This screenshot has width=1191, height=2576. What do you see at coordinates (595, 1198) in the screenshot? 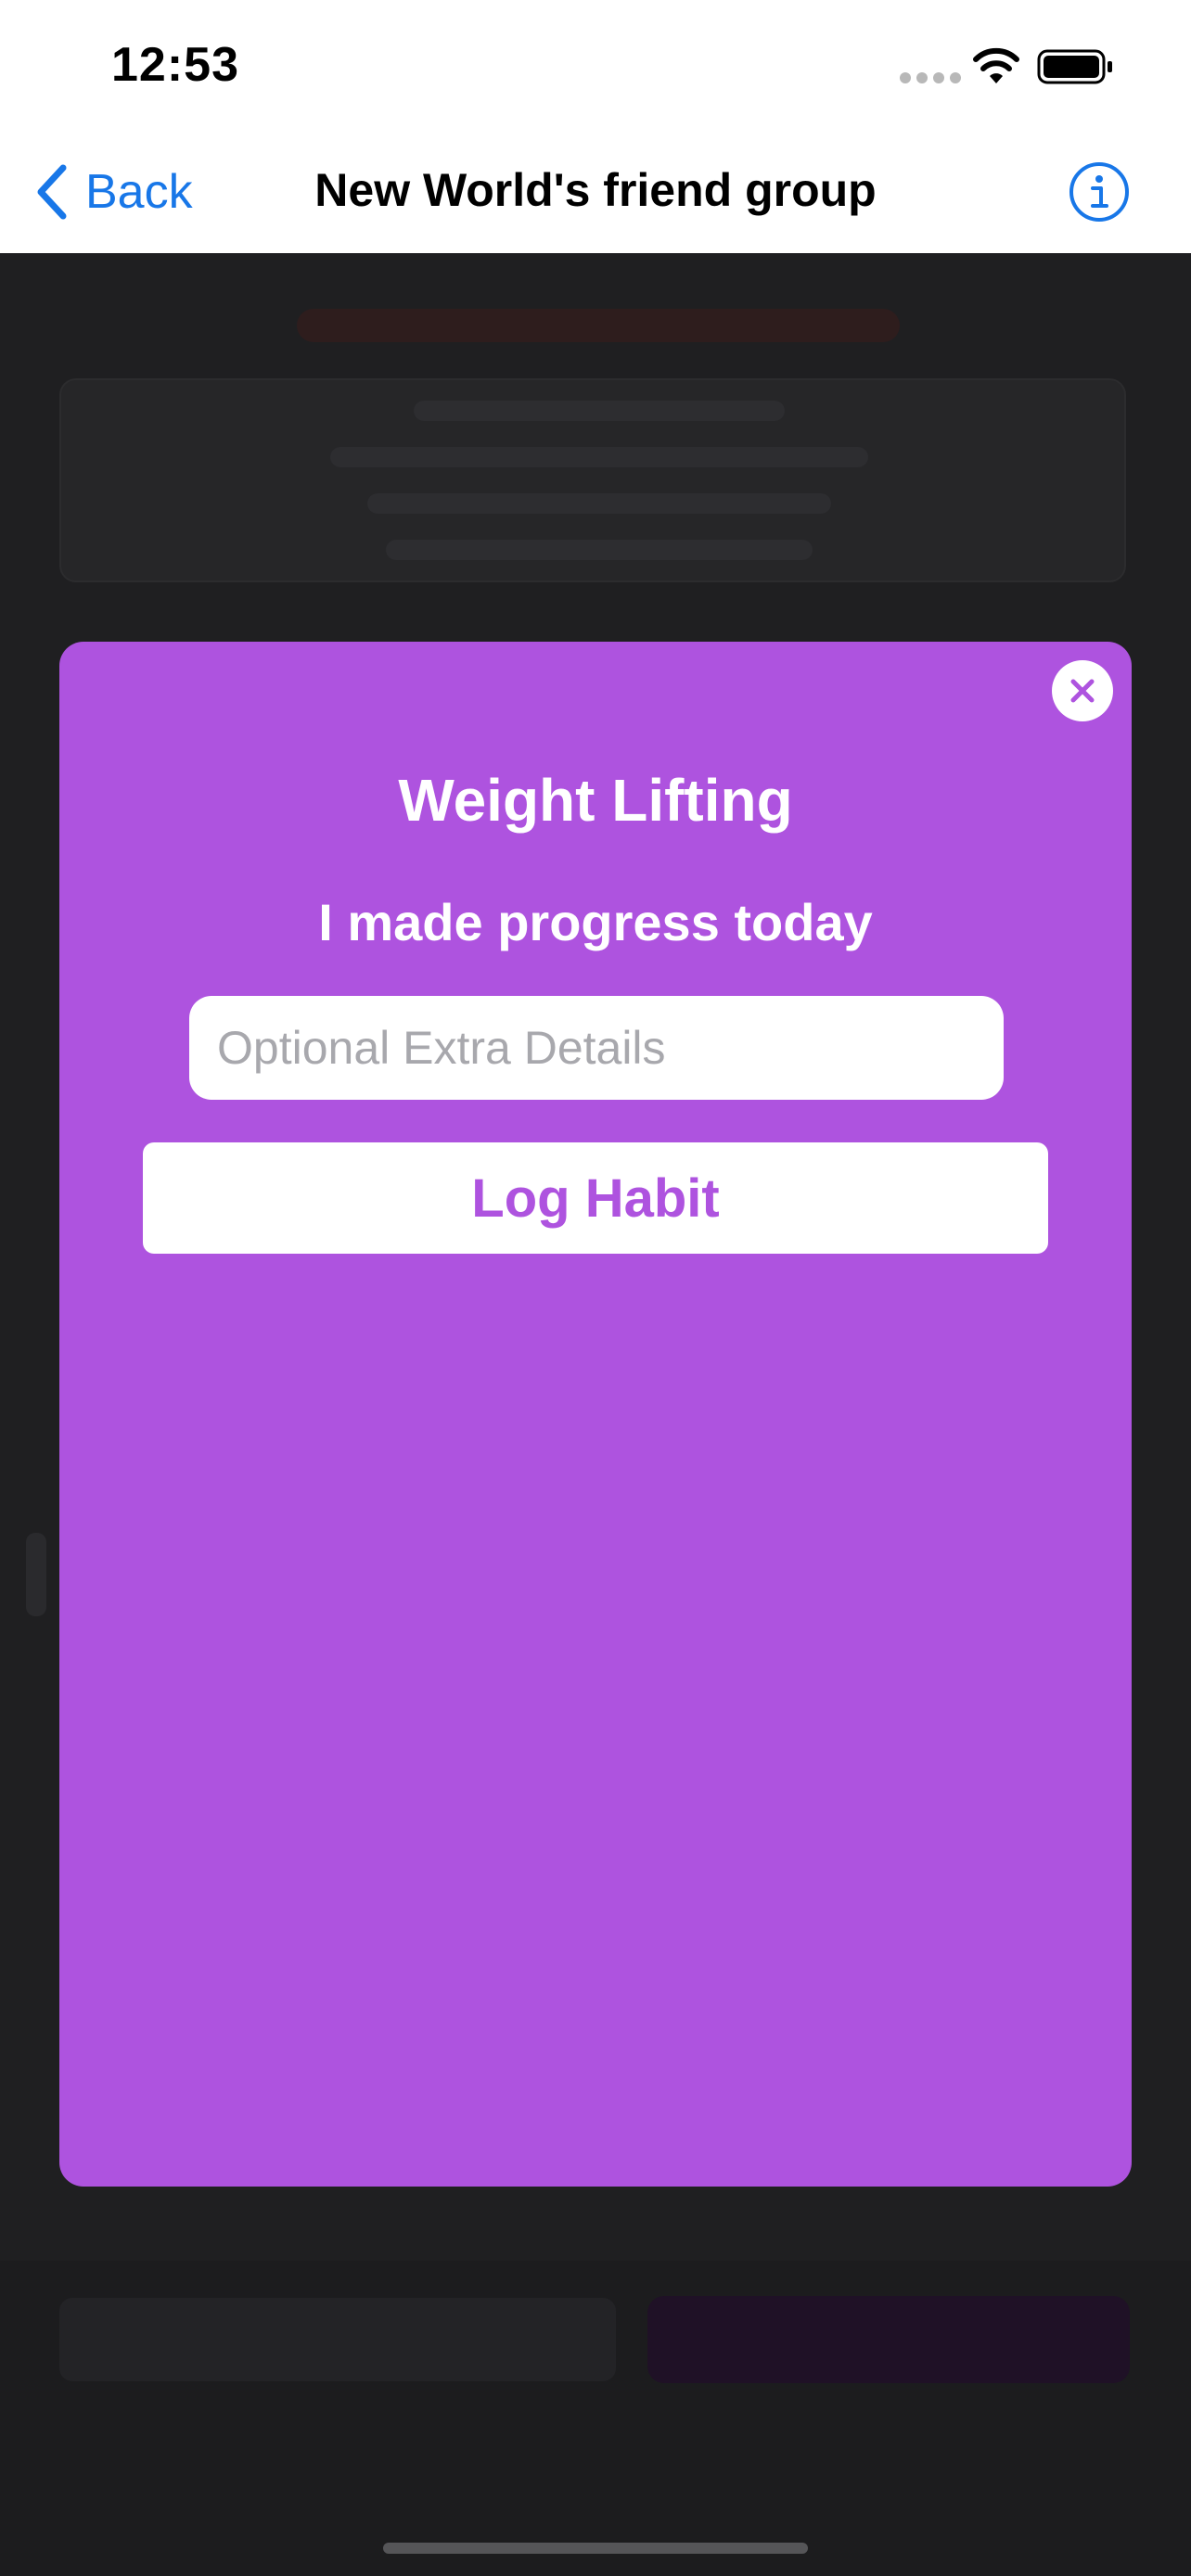
I see `log-habit-button: Log Habit` at bounding box center [595, 1198].